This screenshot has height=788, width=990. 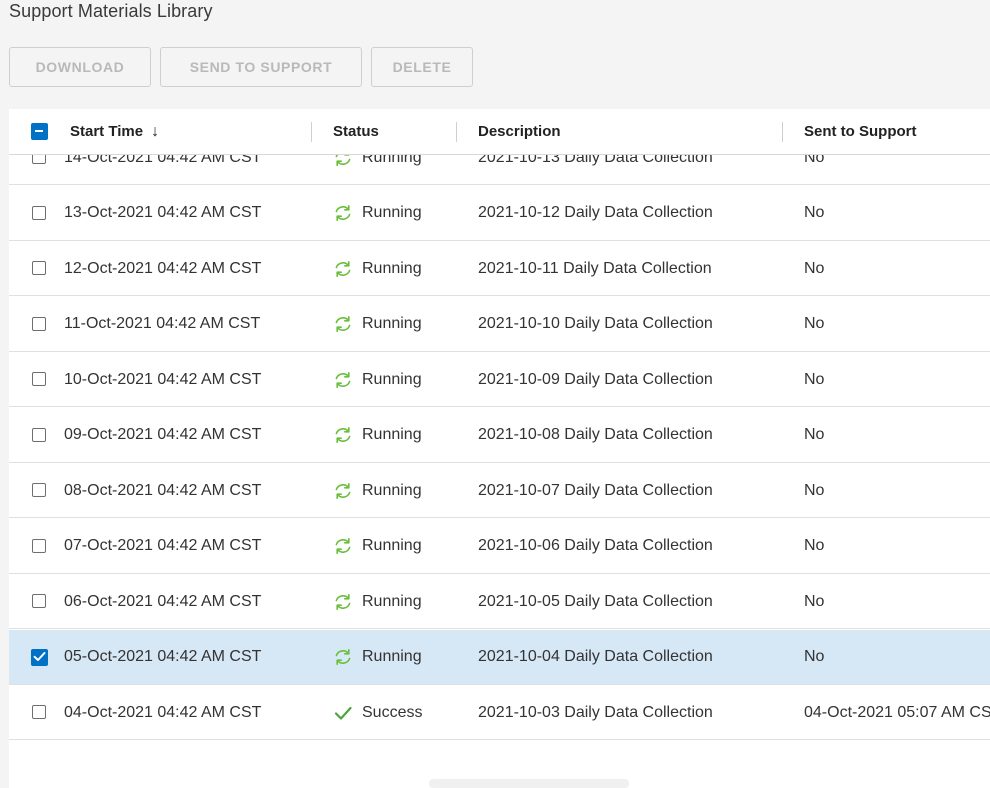 I want to click on column-header-sent-to-support: Sent to Support, so click(x=860, y=131).